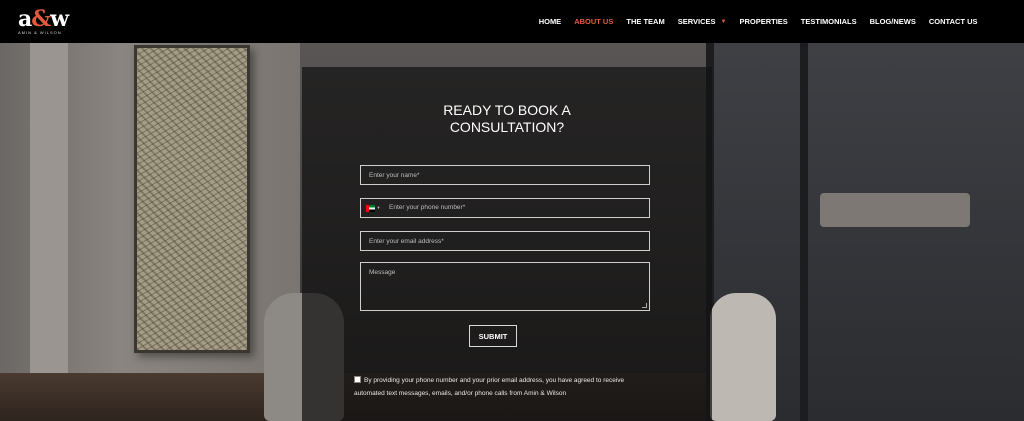 The width and height of the screenshot is (1024, 421). Describe the element at coordinates (550, 21) in the screenshot. I see `nav-home: HOME` at that location.